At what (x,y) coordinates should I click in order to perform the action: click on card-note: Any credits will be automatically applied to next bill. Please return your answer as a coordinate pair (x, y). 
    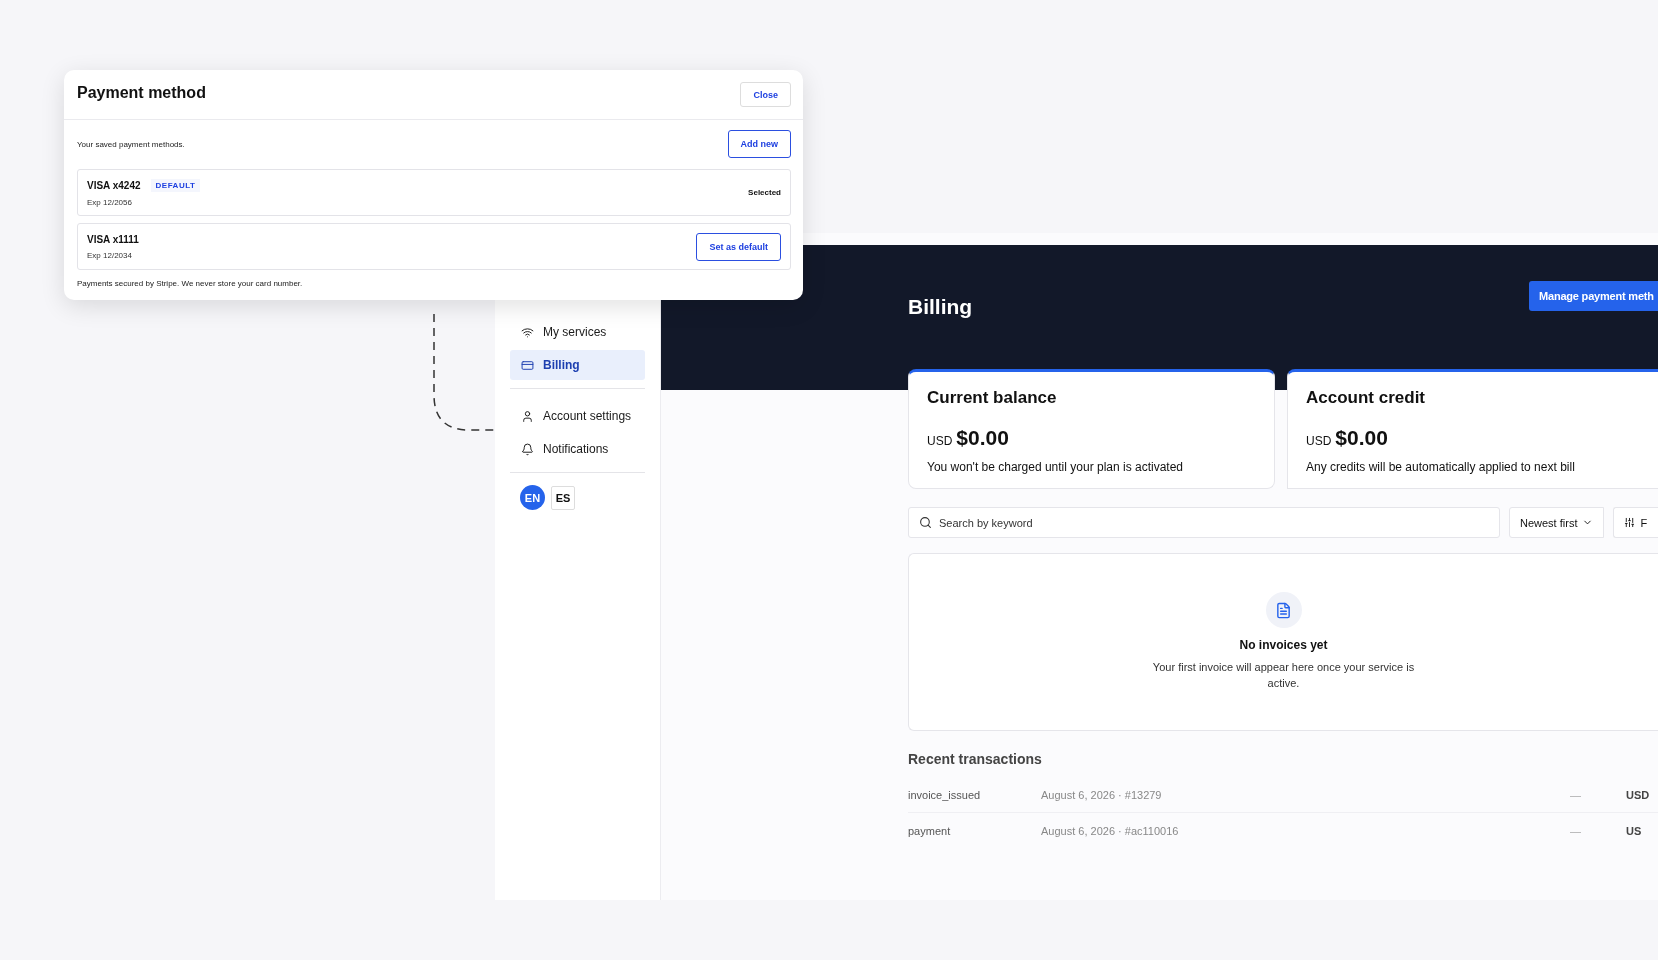
    Looking at the image, I should click on (1441, 467).